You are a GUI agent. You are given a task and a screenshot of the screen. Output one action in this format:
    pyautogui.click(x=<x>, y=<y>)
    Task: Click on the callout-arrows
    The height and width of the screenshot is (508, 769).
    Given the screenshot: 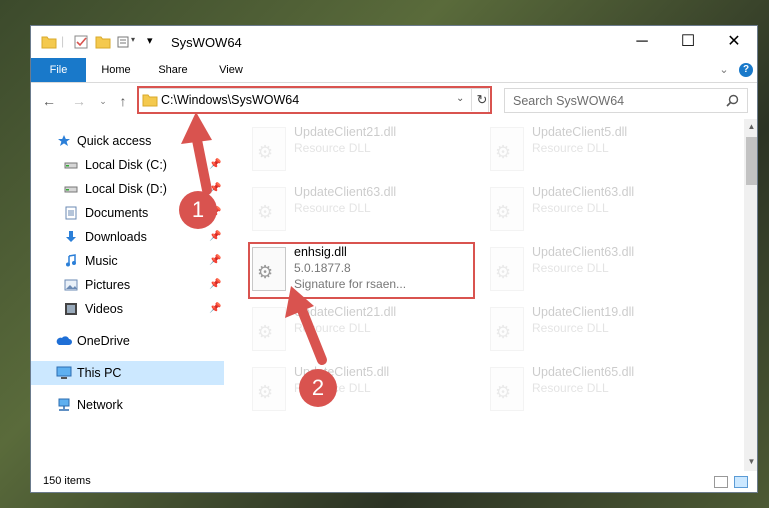 What is the action you would take?
    pyautogui.click(x=254, y=238)
    